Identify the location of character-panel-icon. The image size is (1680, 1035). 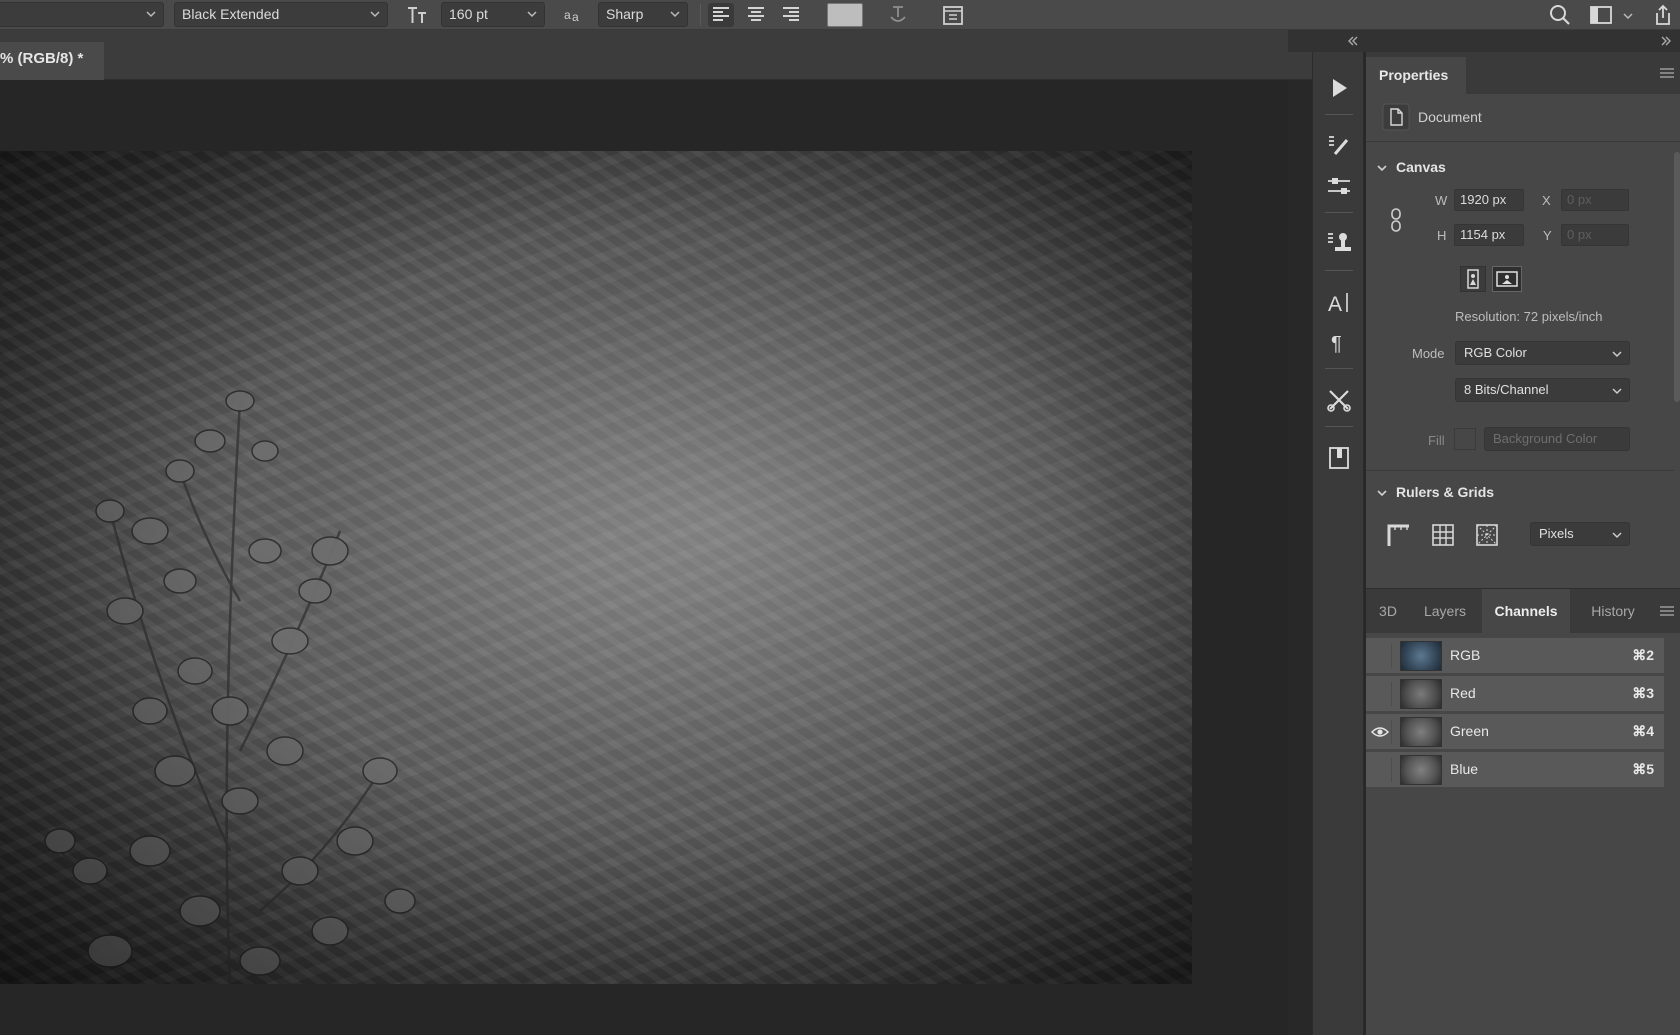
(953, 15).